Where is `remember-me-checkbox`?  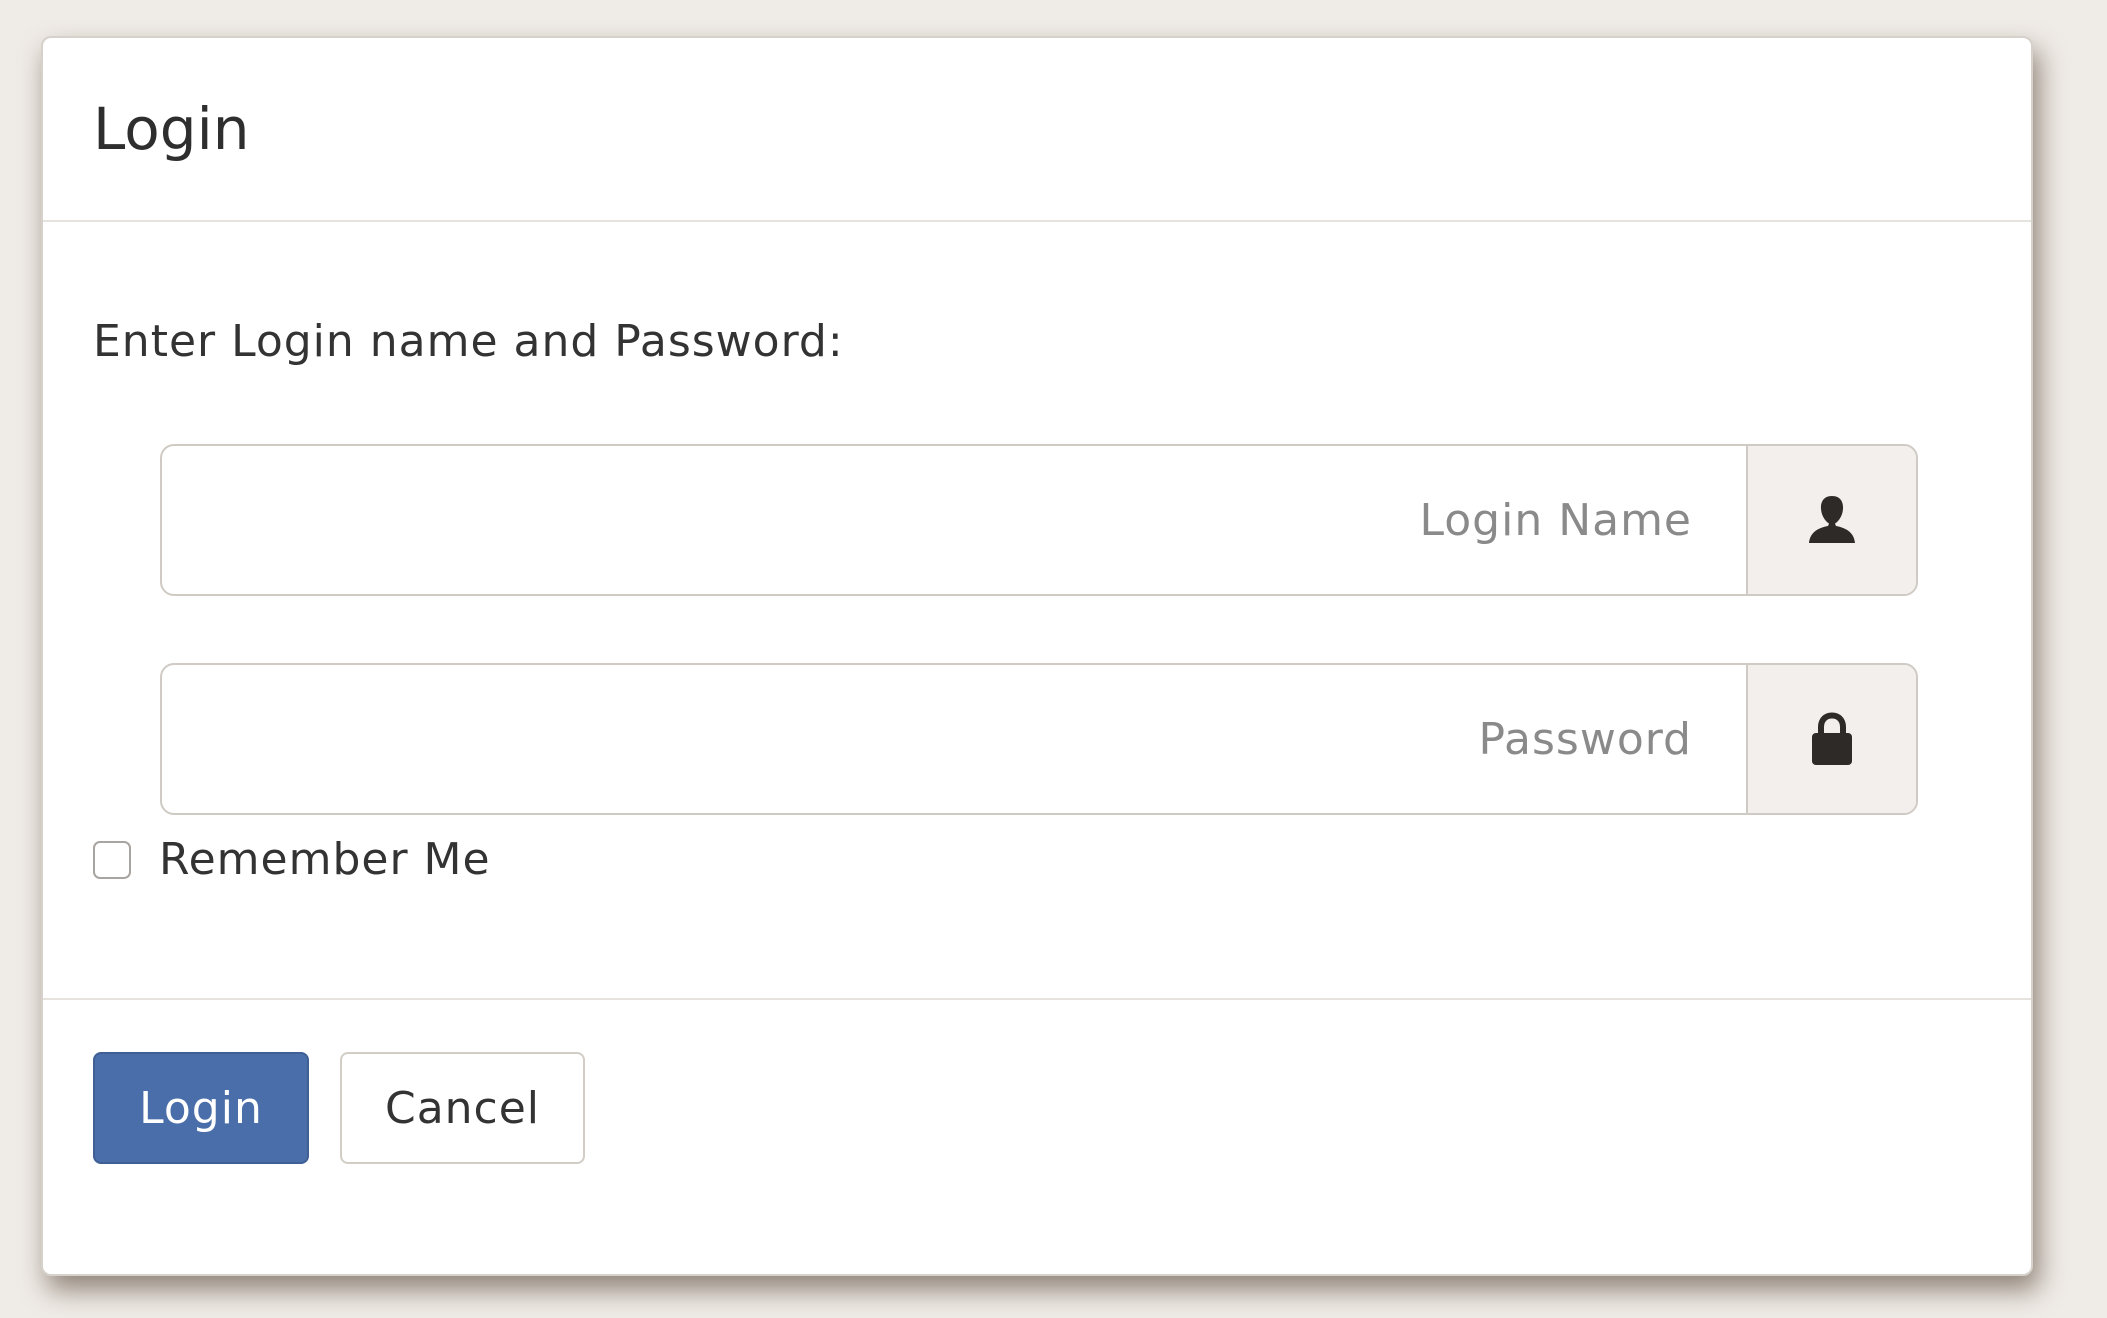 remember-me-checkbox is located at coordinates (112, 859).